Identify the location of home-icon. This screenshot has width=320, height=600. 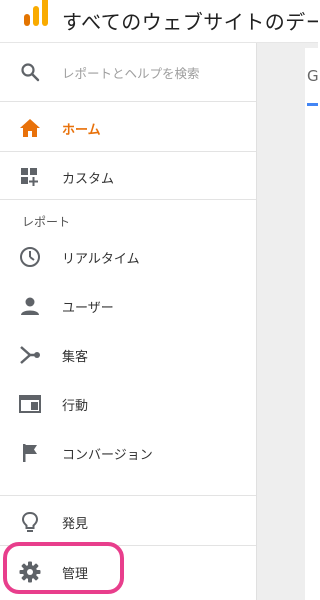
(30, 128).